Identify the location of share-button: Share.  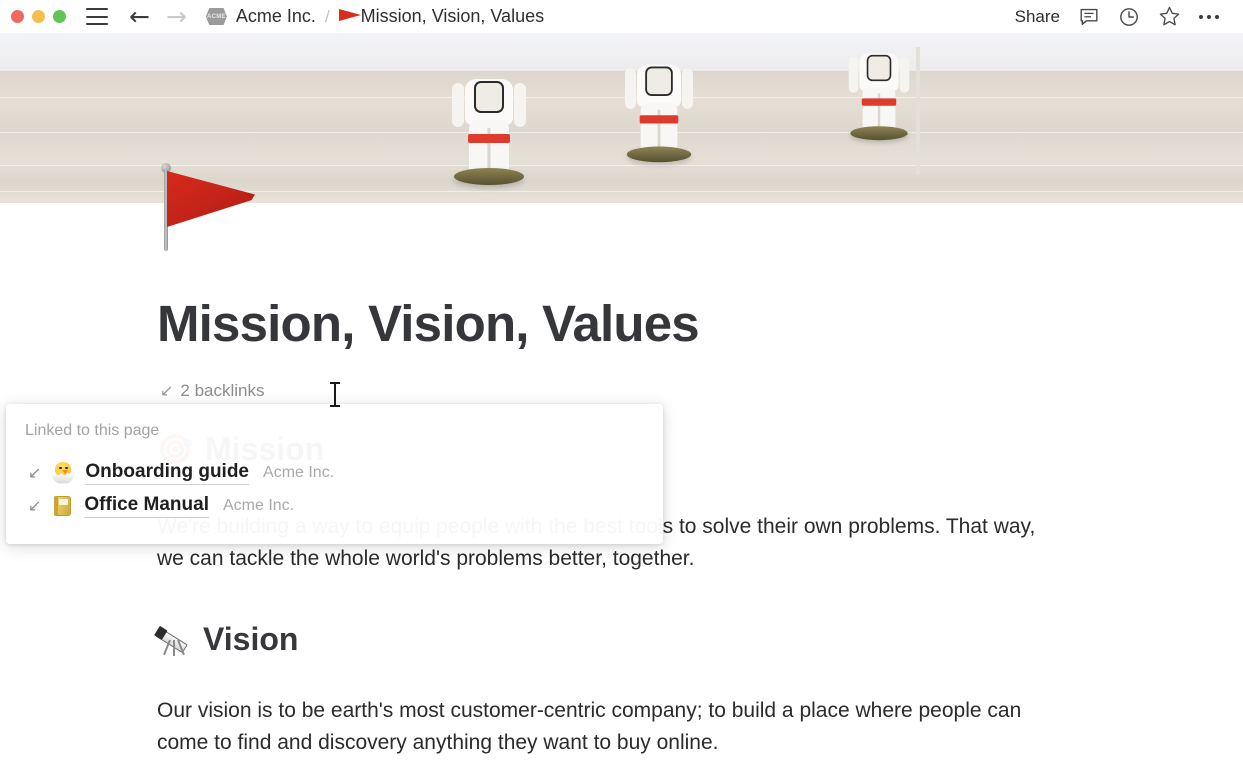
(1037, 17).